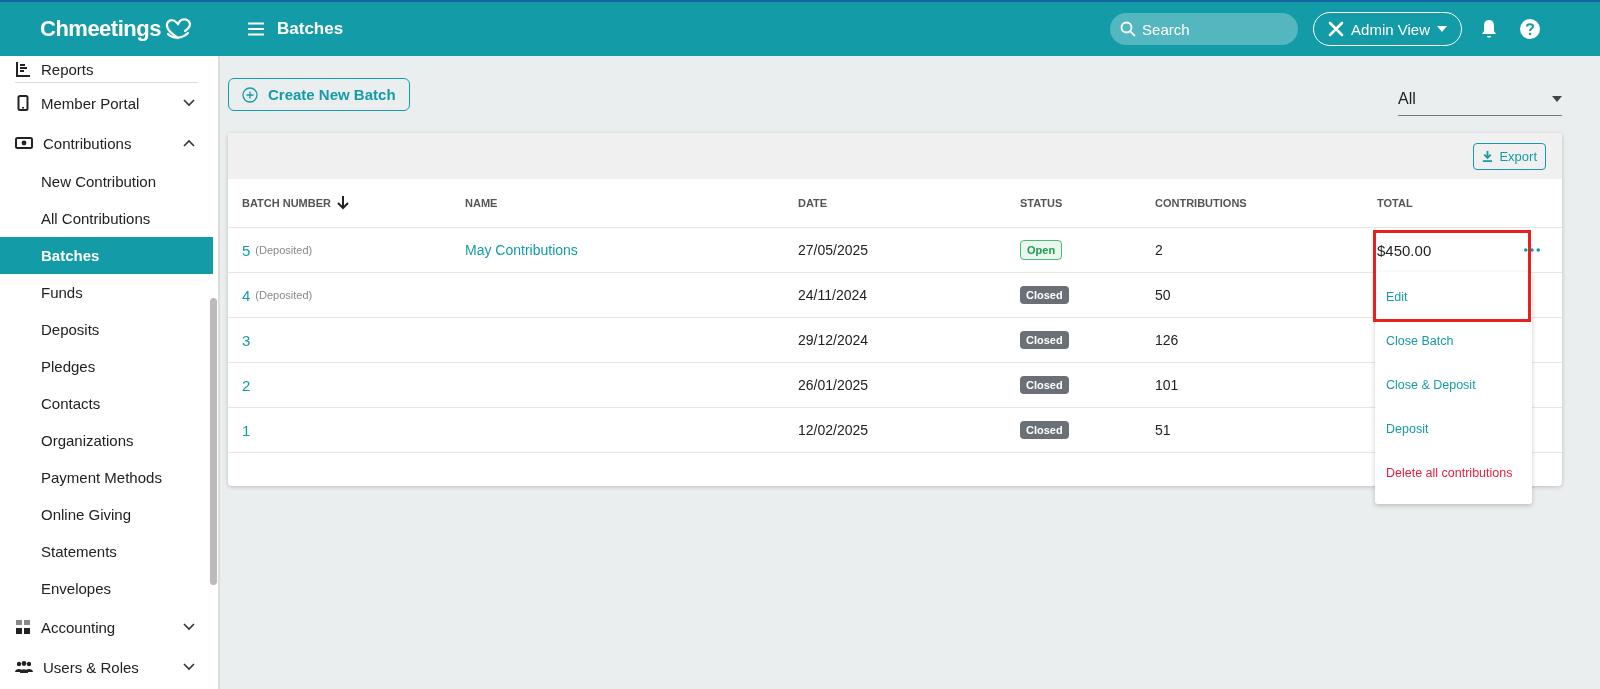 The width and height of the screenshot is (1600, 689). What do you see at coordinates (833, 295) in the screenshot?
I see `date-cell: 24/11/2024` at bounding box center [833, 295].